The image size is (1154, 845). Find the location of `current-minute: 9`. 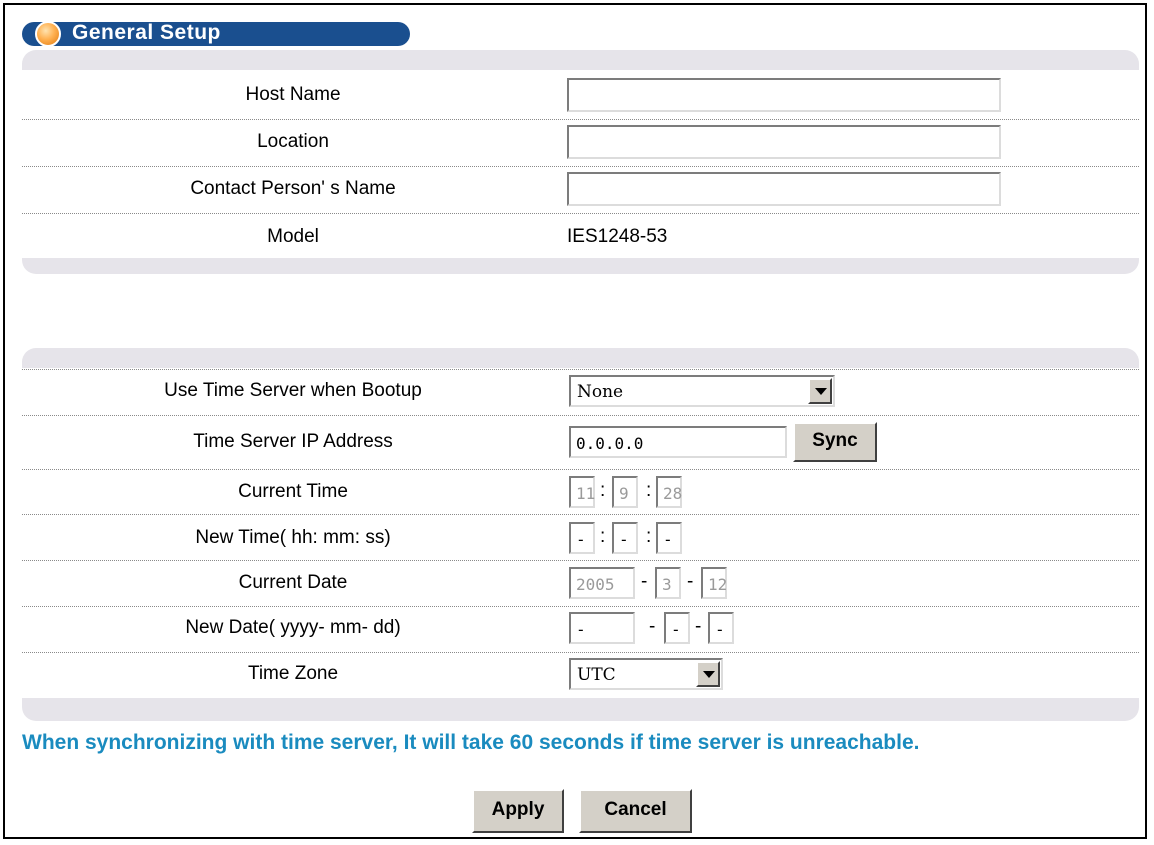

current-minute: 9 is located at coordinates (625, 492).